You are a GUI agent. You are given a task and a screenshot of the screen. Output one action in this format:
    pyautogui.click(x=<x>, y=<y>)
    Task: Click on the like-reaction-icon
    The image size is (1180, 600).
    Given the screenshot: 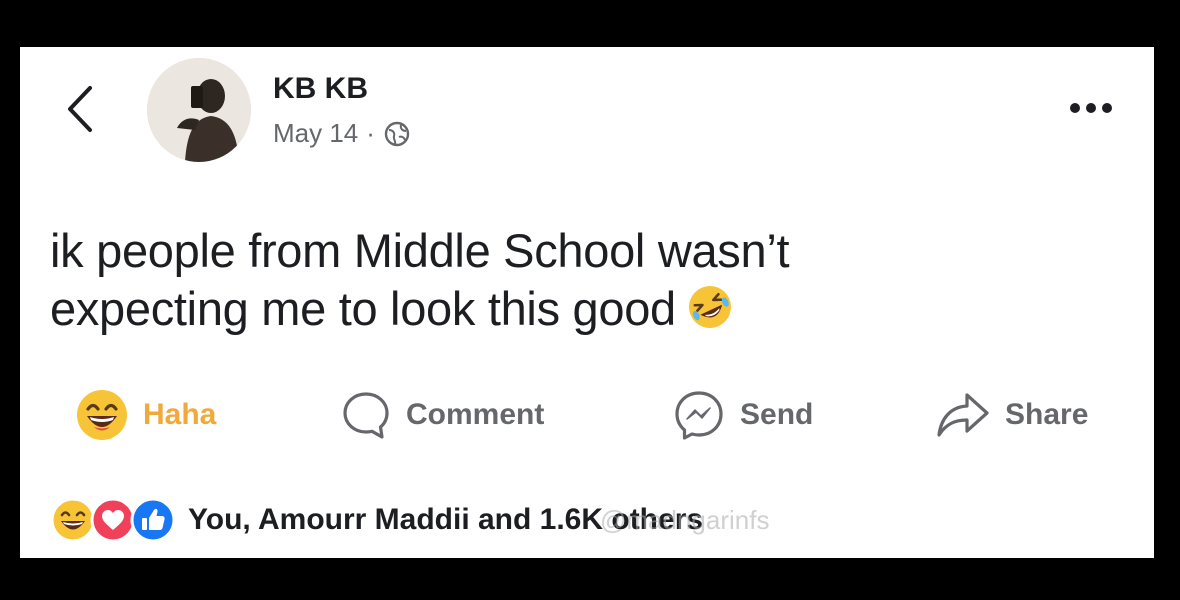 What is the action you would take?
    pyautogui.click(x=153, y=520)
    